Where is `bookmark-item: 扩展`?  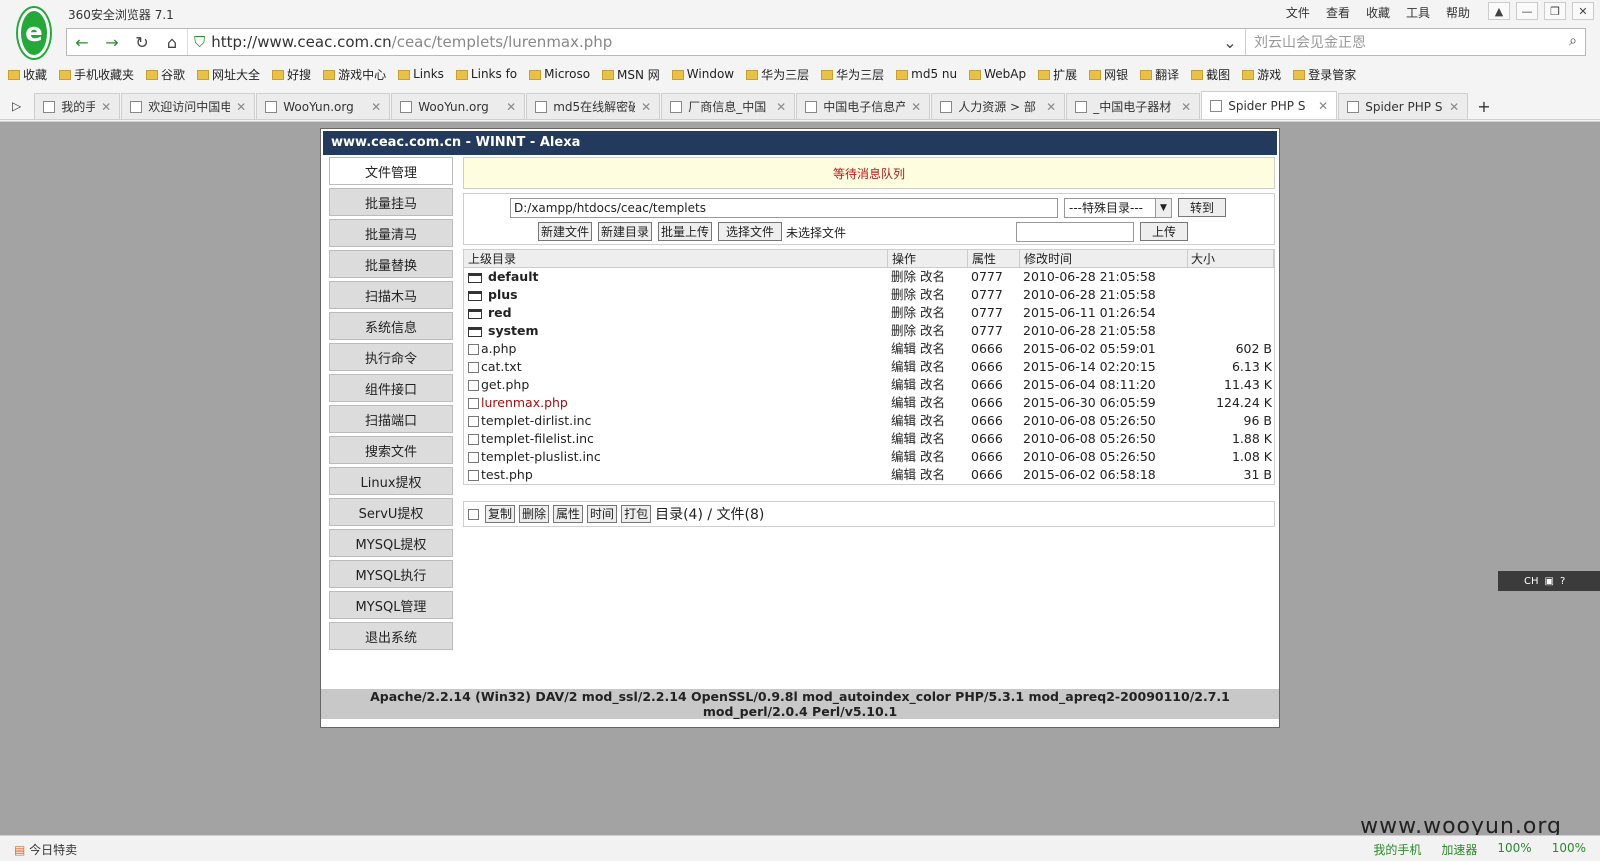 bookmark-item: 扩展 is located at coordinates (1057, 74).